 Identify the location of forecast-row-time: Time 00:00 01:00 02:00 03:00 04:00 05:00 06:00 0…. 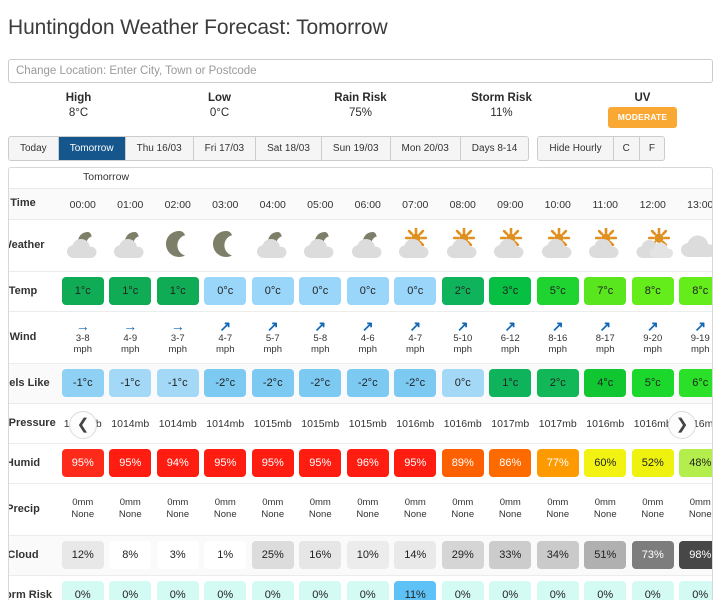
(360, 204).